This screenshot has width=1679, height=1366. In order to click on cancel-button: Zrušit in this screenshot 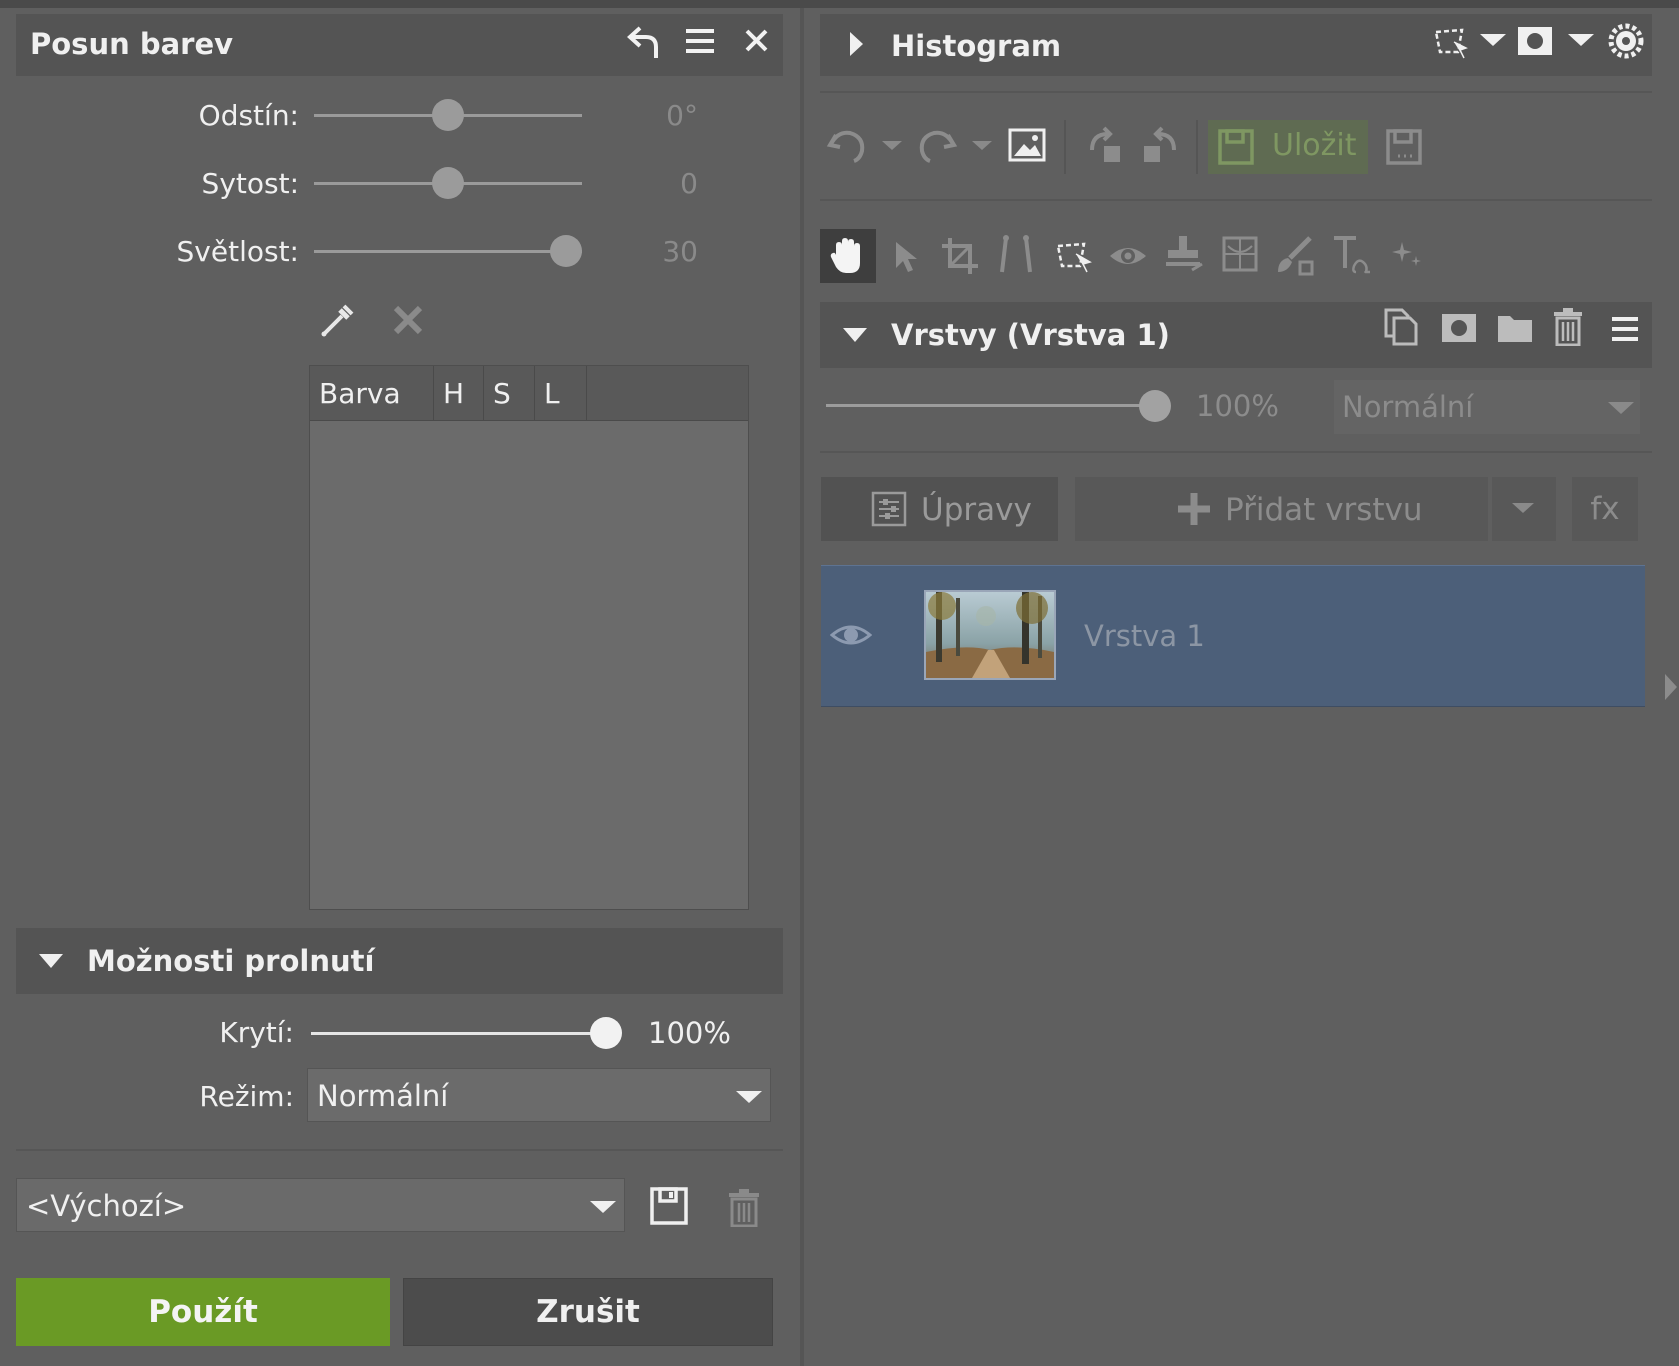, I will do `click(588, 1312)`.